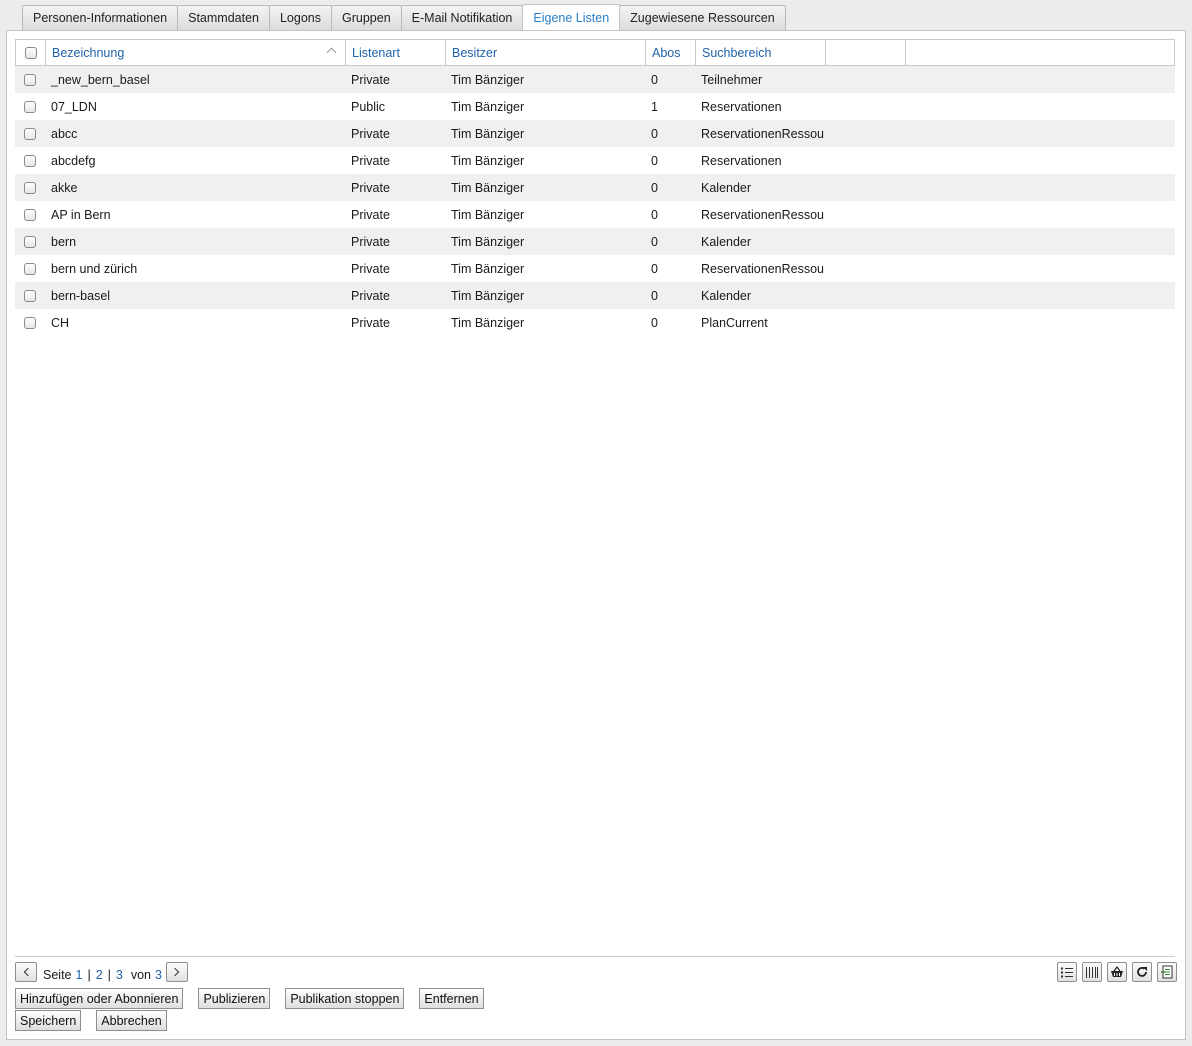 The image size is (1192, 1046). I want to click on sort-ascending-icon, so click(331, 52).